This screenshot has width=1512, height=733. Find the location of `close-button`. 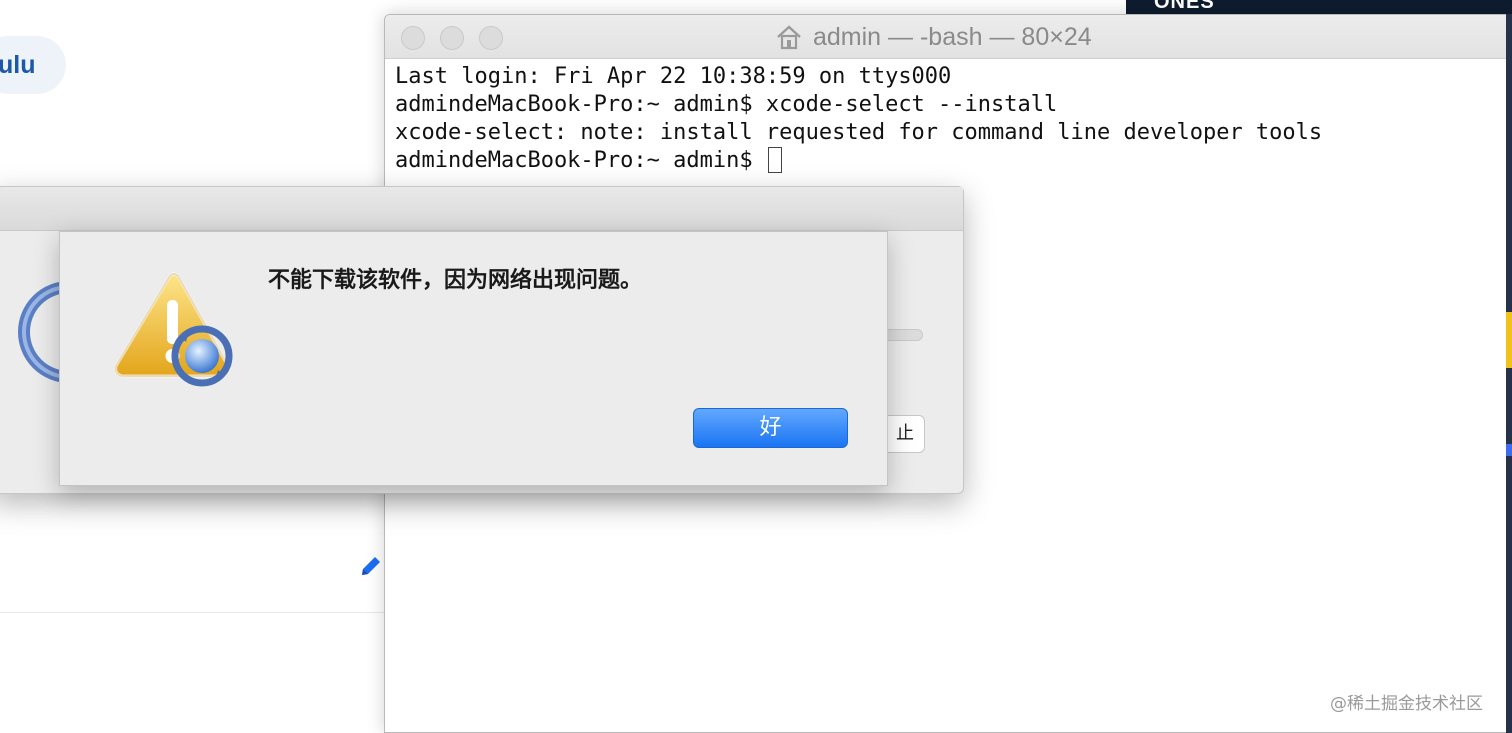

close-button is located at coordinates (413, 38).